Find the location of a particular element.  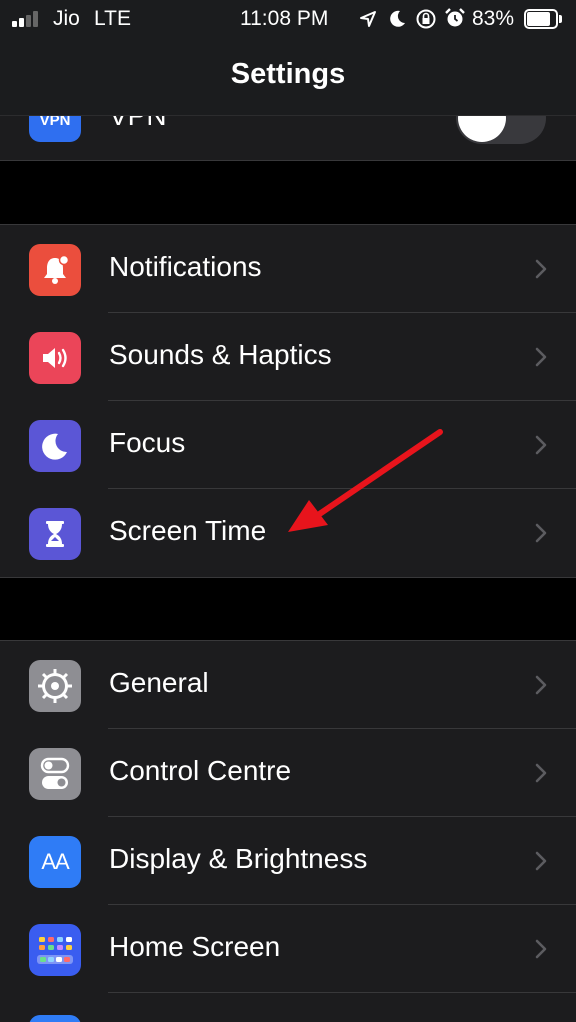

signal-strength-icon is located at coordinates (29, 19).